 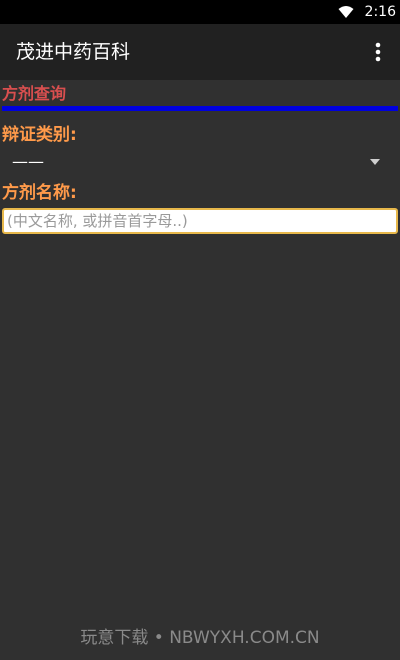 What do you see at coordinates (73, 52) in the screenshot?
I see `app-title: 茂进中药百科` at bounding box center [73, 52].